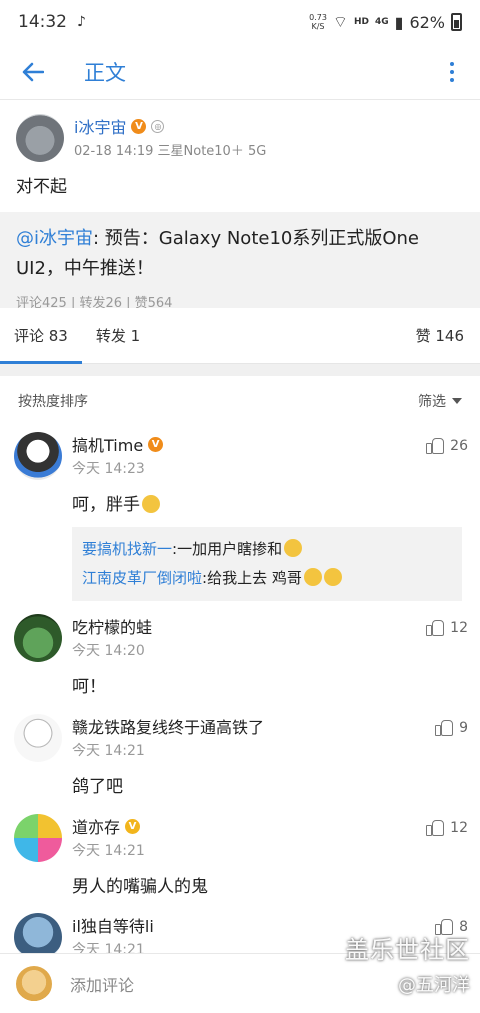 The width and height of the screenshot is (480, 1013). I want to click on commenter-name: 赣龙铁路复线终于通高铁了, so click(168, 726).